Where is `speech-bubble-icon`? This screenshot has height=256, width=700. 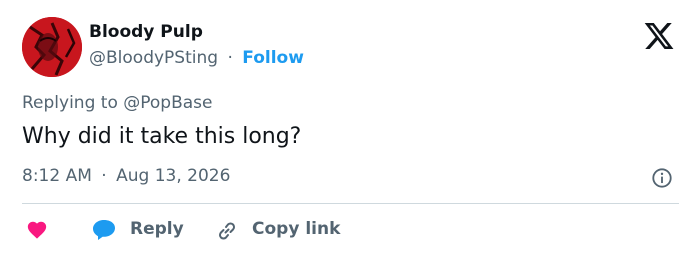
speech-bubble-icon is located at coordinates (104, 230).